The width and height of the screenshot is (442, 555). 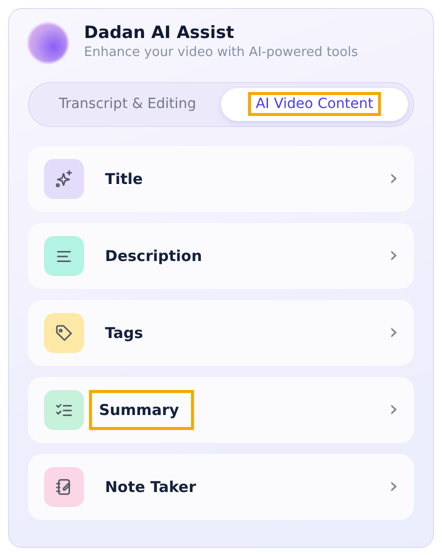 What do you see at coordinates (221, 487) in the screenshot?
I see `menu-item: Note Taker ›` at bounding box center [221, 487].